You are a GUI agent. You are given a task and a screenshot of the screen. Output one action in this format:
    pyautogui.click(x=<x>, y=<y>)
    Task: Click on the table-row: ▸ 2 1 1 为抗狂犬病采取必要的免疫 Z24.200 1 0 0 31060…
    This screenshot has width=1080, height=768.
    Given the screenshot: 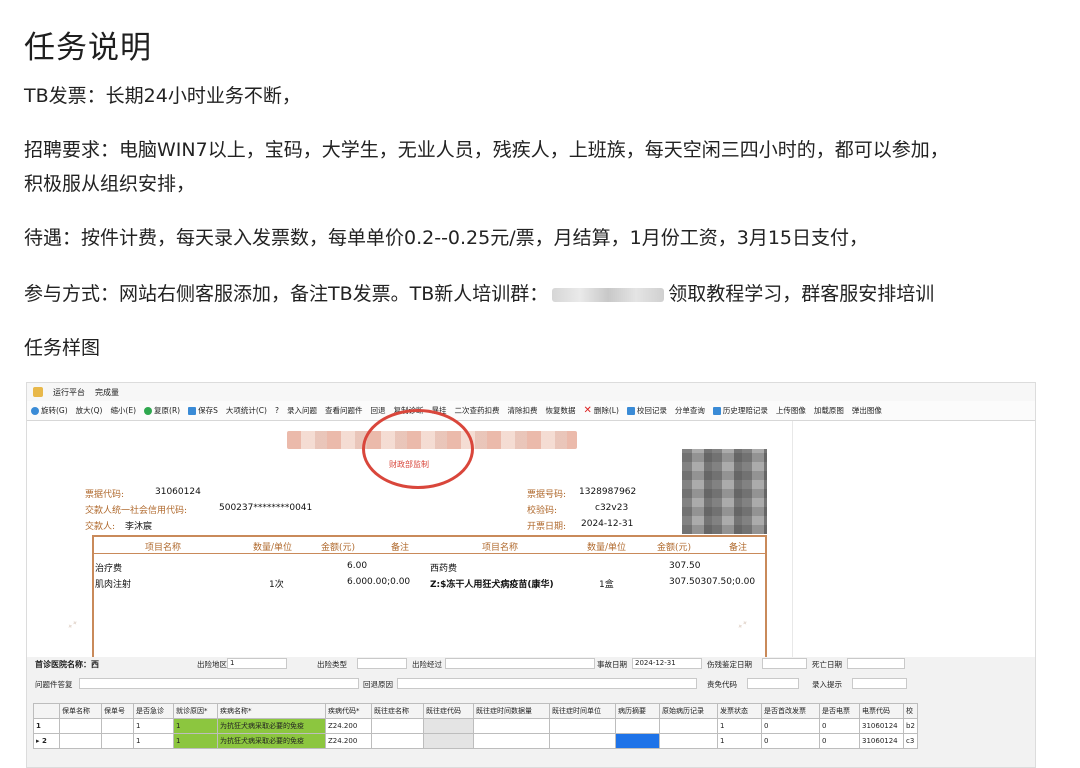 What is the action you would take?
    pyautogui.click(x=475, y=741)
    